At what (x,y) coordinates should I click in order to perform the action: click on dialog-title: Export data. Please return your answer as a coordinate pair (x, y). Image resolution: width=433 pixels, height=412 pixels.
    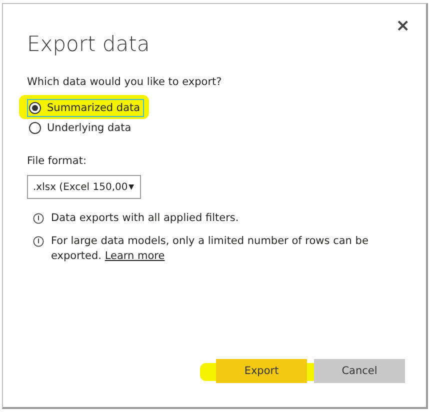
    Looking at the image, I should click on (88, 44).